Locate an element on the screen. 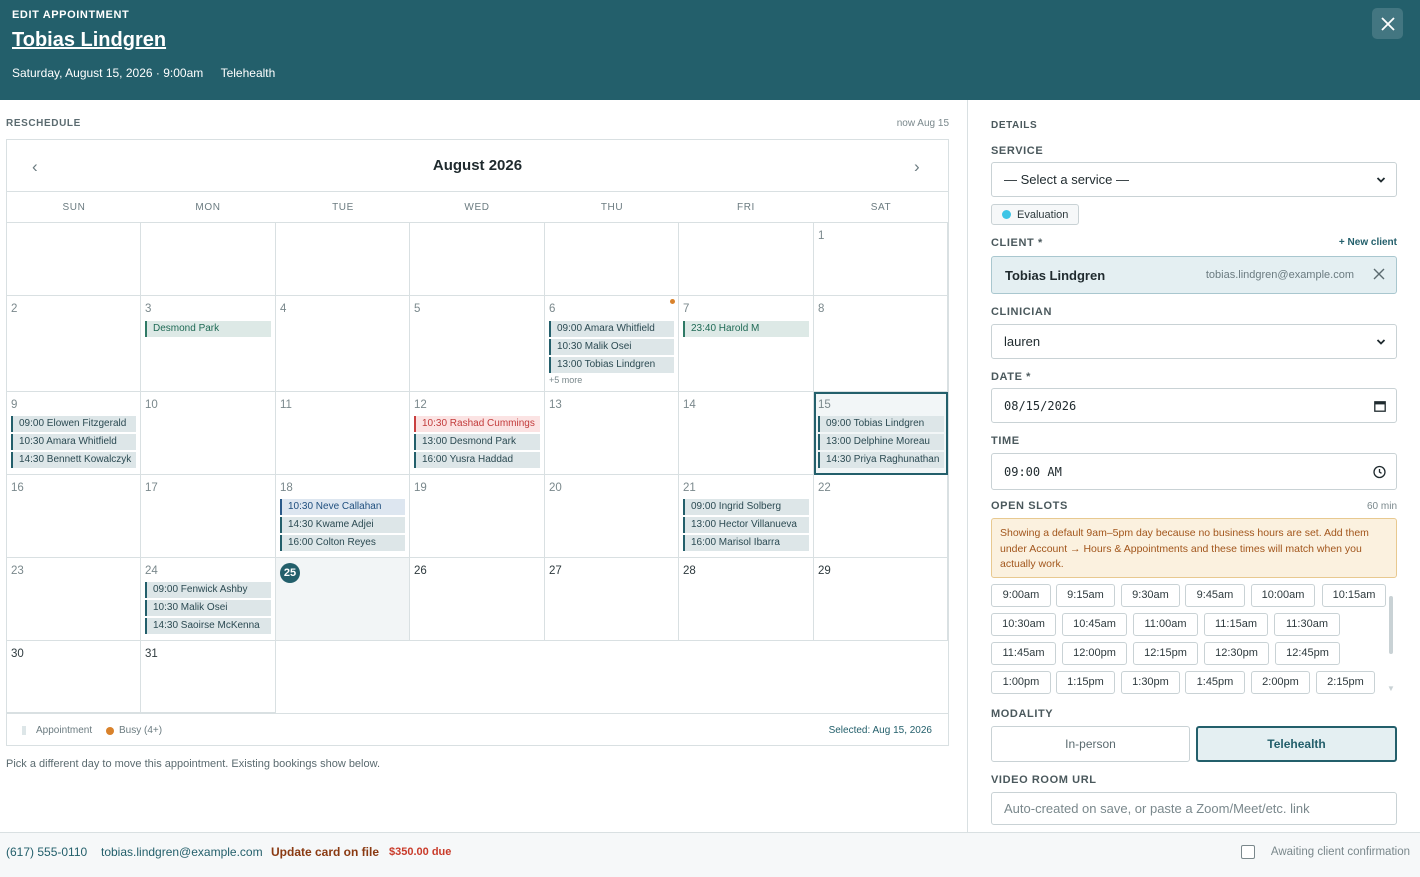 The height and width of the screenshot is (877, 1420). day-cell-22: 22 is located at coordinates (881, 516).